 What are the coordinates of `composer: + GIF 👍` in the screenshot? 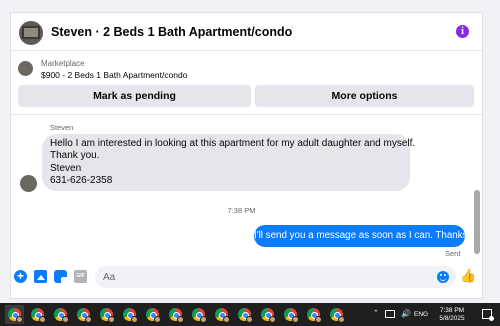 It's located at (246, 281).